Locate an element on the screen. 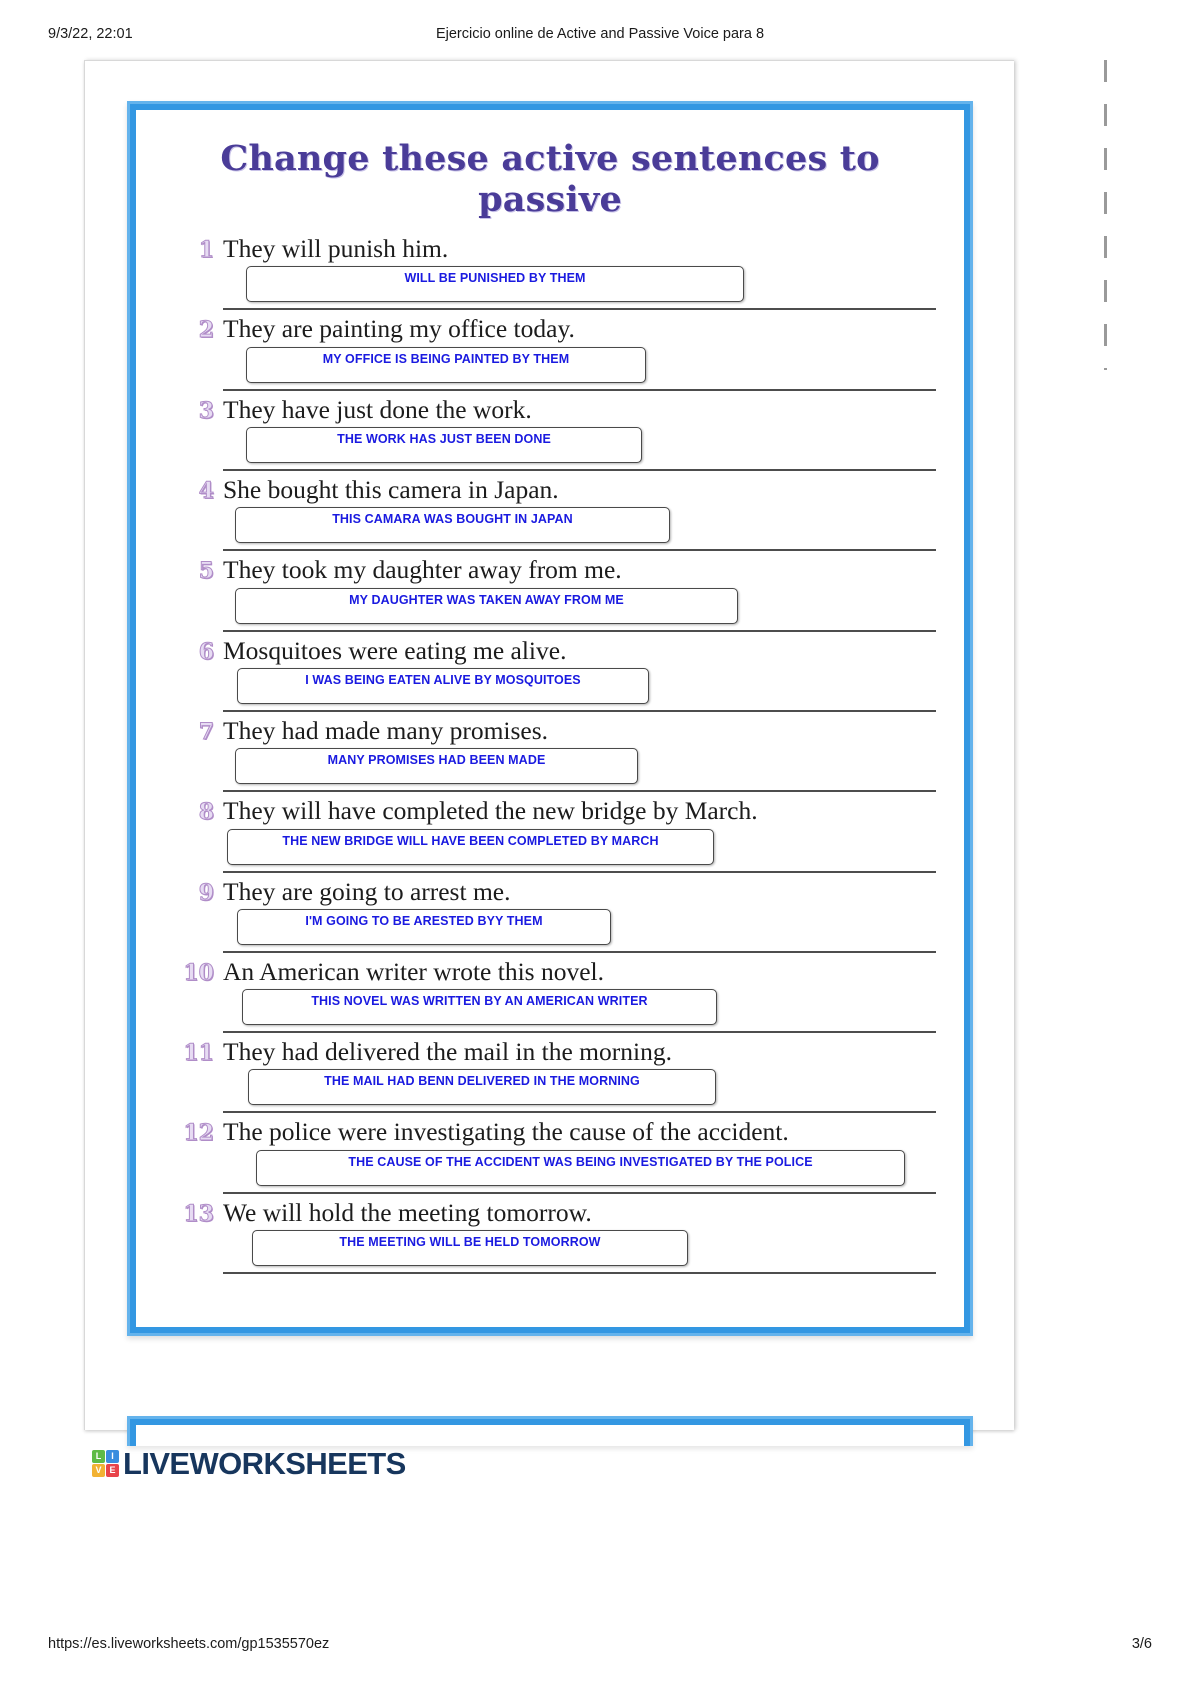 The width and height of the screenshot is (1200, 1698). page-crop-guide is located at coordinates (1105, 215).